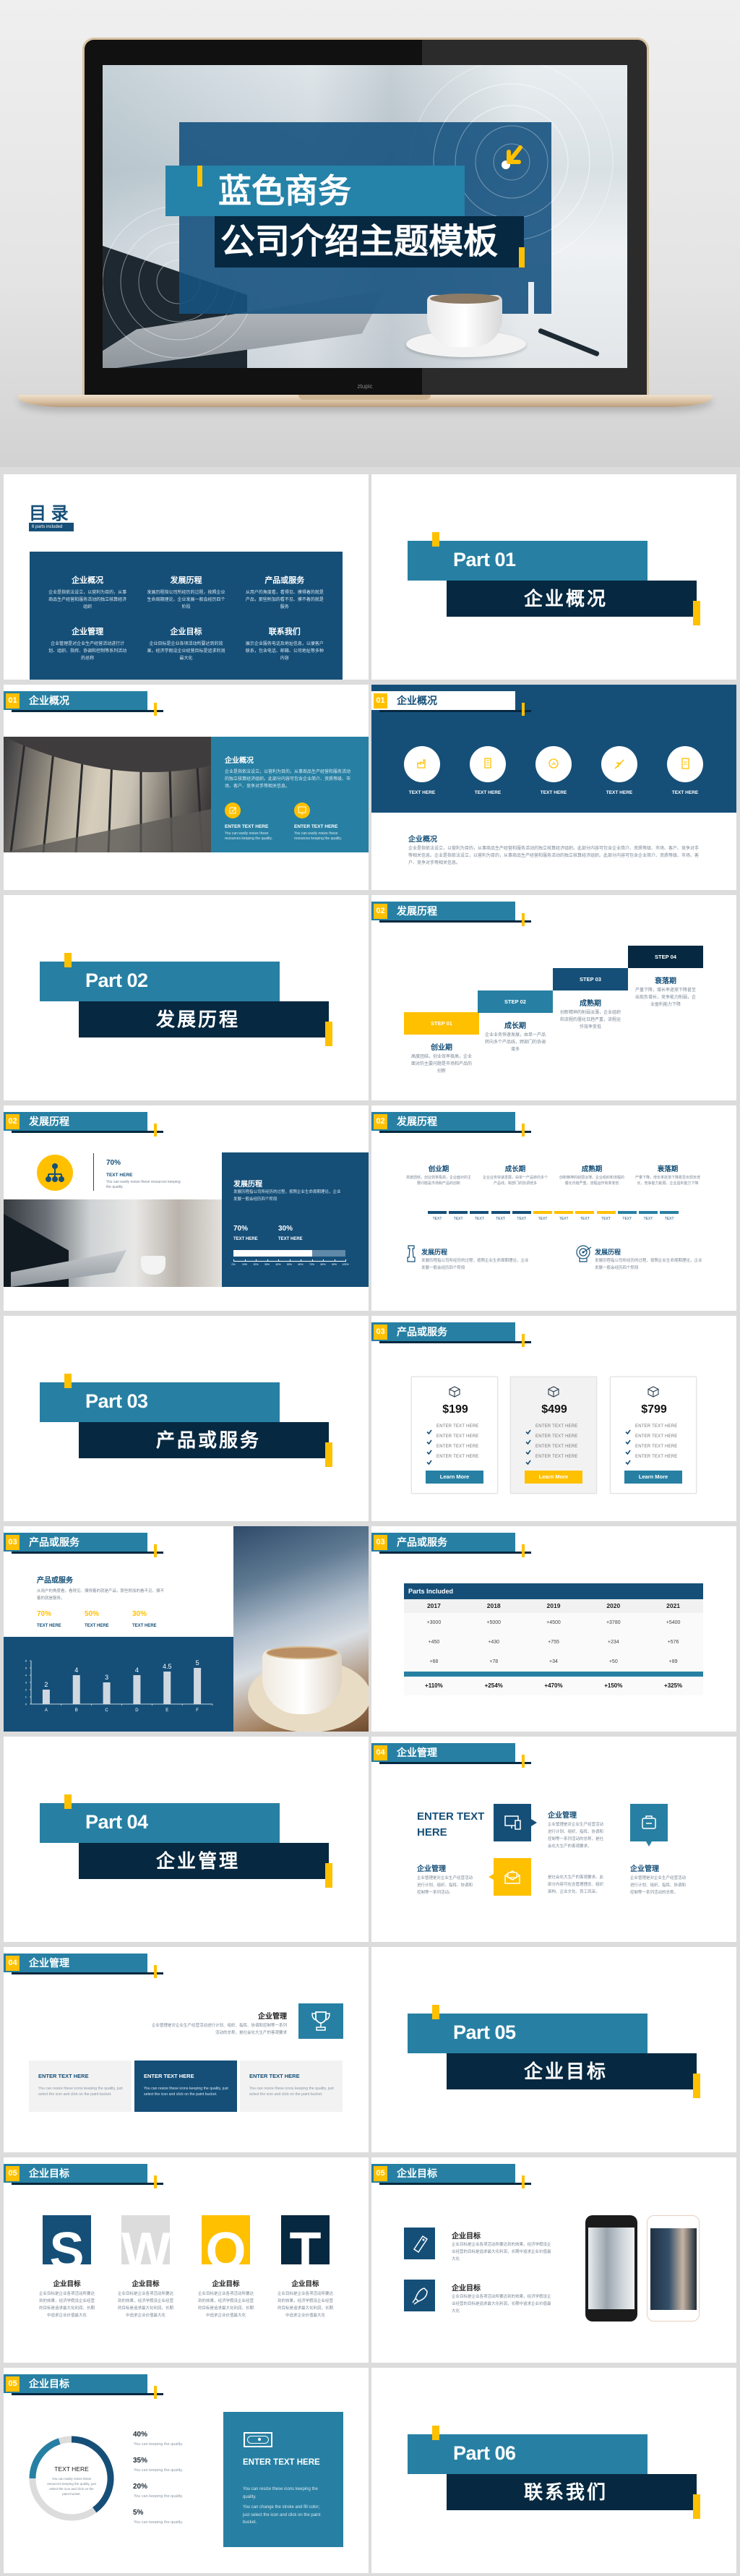 The image size is (740, 2576). I want to click on progress-fill, so click(272, 1253).